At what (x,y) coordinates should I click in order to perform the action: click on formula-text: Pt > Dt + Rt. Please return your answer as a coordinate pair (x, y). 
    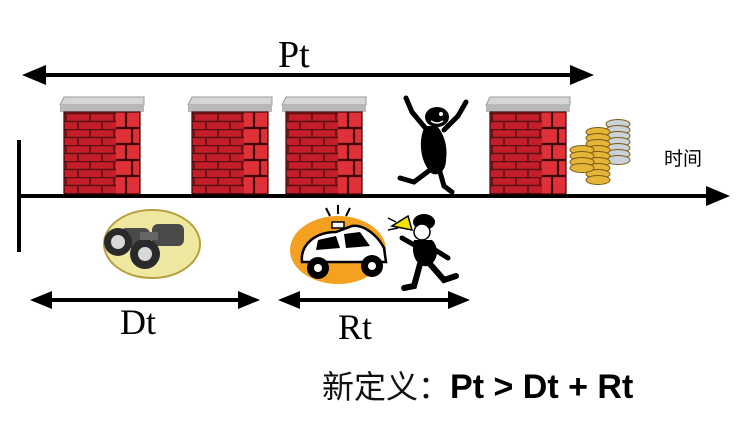
    Looking at the image, I should click on (542, 387).